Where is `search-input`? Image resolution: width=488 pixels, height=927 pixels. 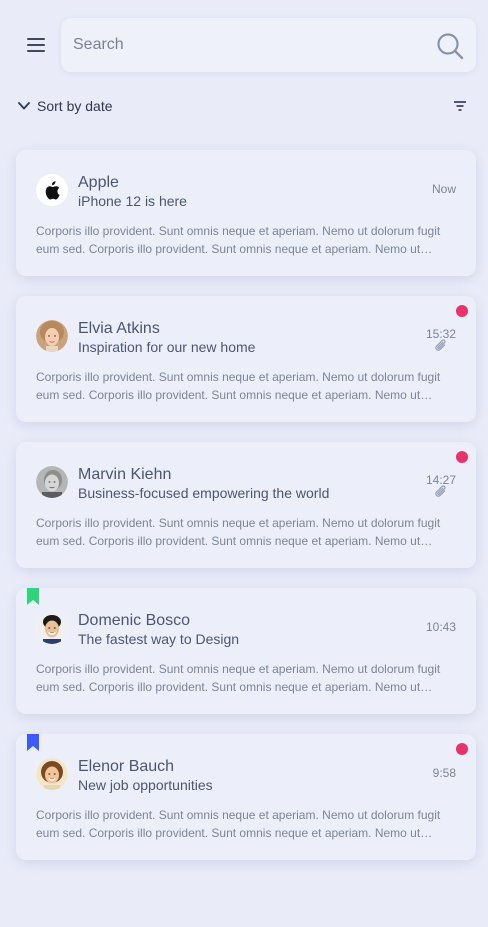 search-input is located at coordinates (248, 45).